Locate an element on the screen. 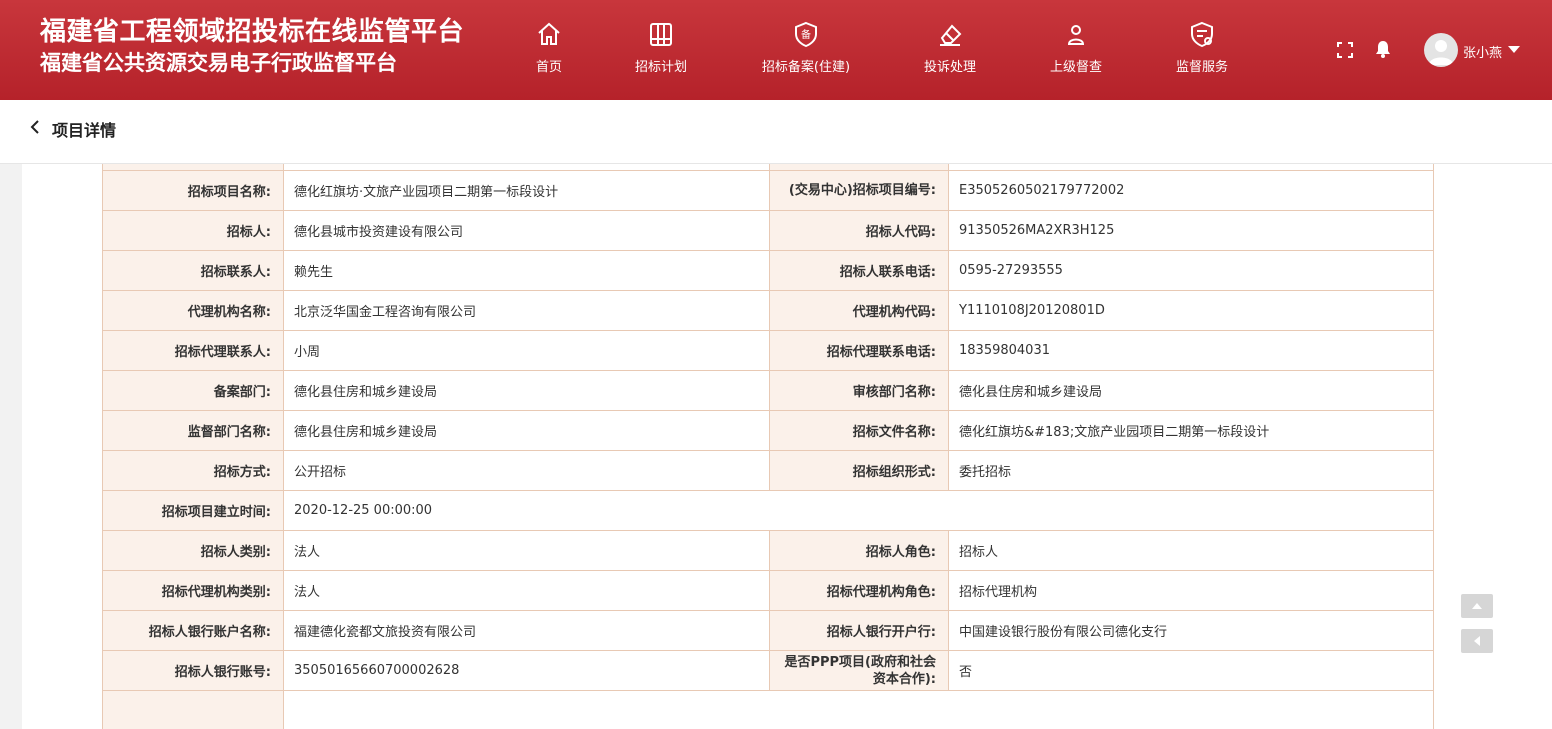  triangle-left-icon is located at coordinates (1477, 641).